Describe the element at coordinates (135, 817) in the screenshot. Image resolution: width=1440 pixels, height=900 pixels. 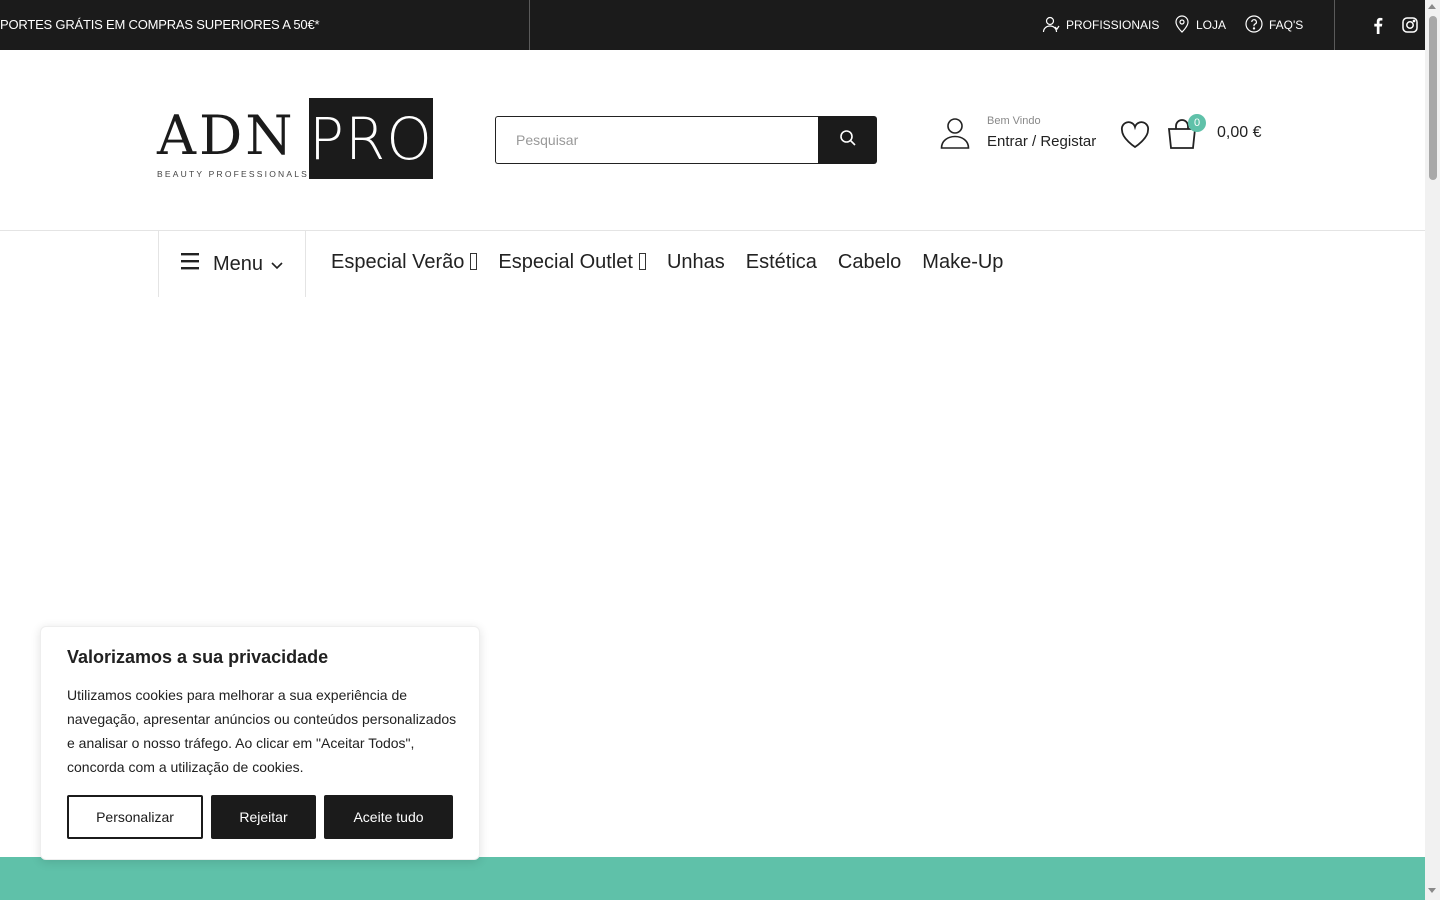
I see `customize-button: Personalizar` at that location.